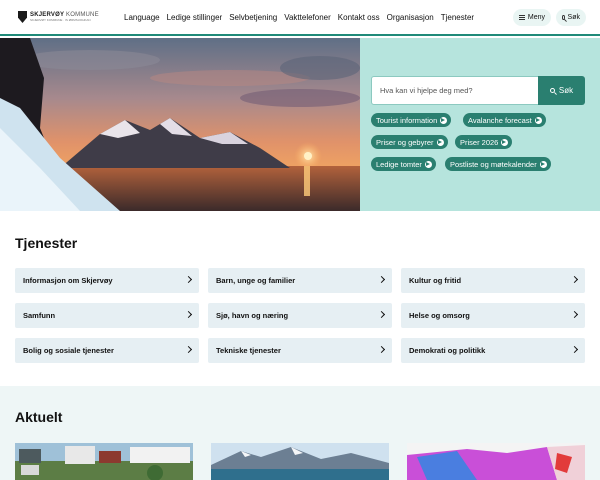 This screenshot has height=480, width=600. Describe the element at coordinates (410, 17) in the screenshot. I see `nav-organisasjon: Organisasjon` at that location.